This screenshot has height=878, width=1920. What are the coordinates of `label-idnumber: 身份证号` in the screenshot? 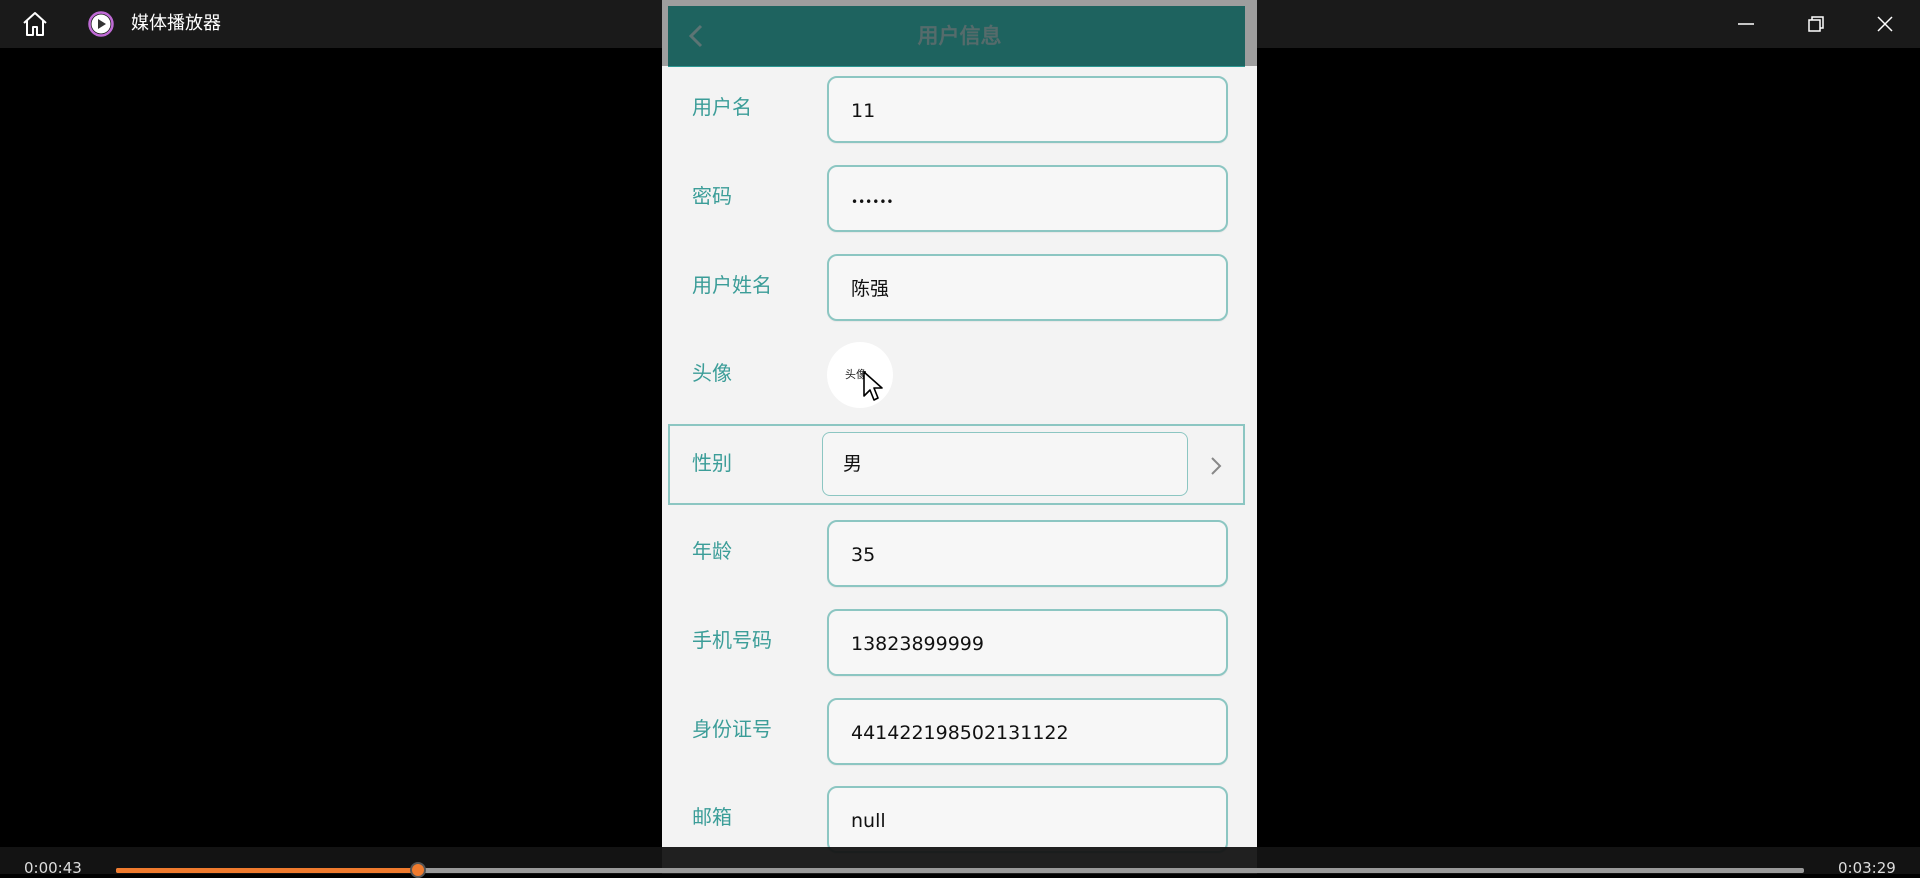 It's located at (732, 729).